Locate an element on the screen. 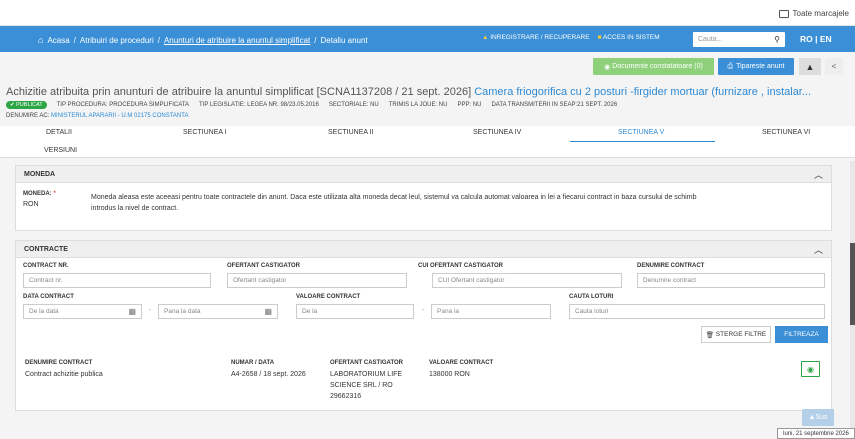 This screenshot has height=439, width=855. col-valoare: VALOARE CONTRACT is located at coordinates (461, 363).